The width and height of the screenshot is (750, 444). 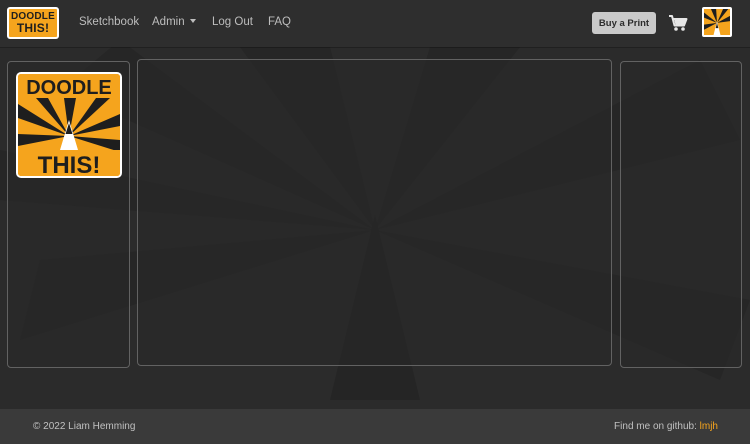 I want to click on right-sidebar-panel, so click(x=681, y=214).